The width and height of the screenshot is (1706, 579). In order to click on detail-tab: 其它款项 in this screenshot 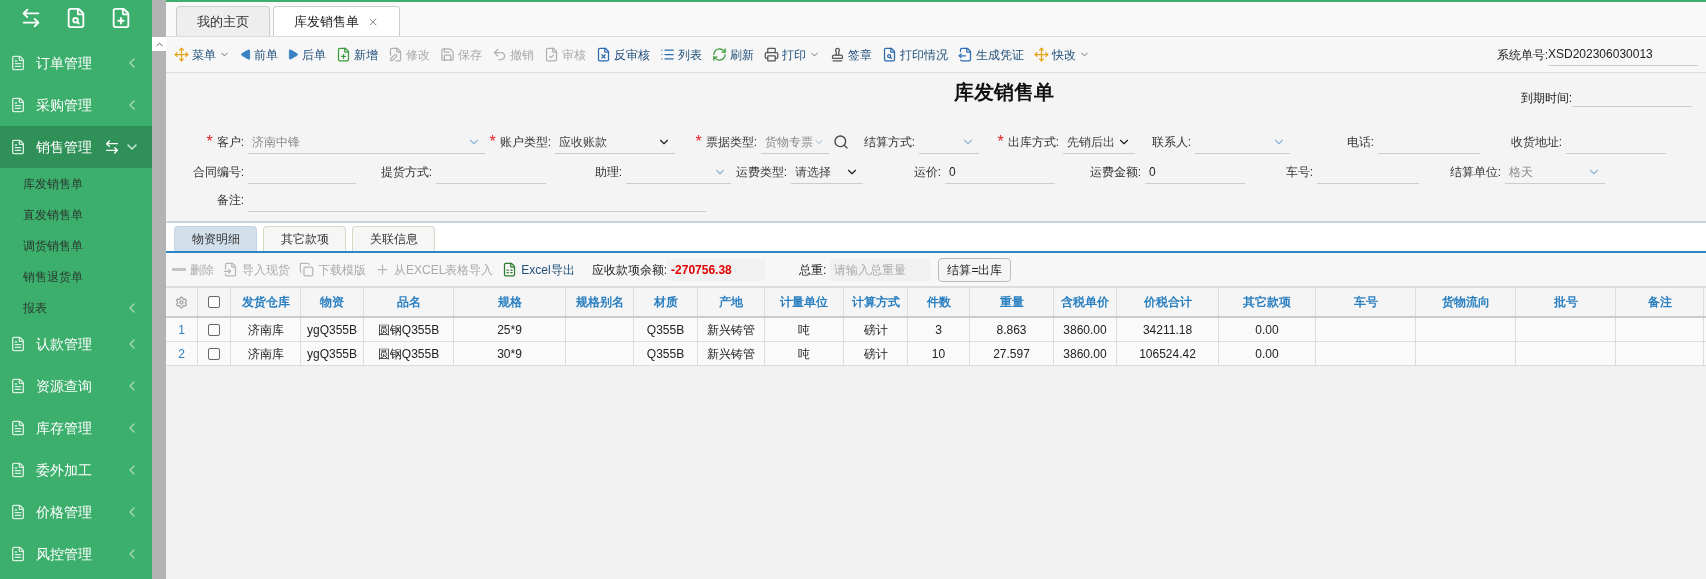, I will do `click(304, 238)`.